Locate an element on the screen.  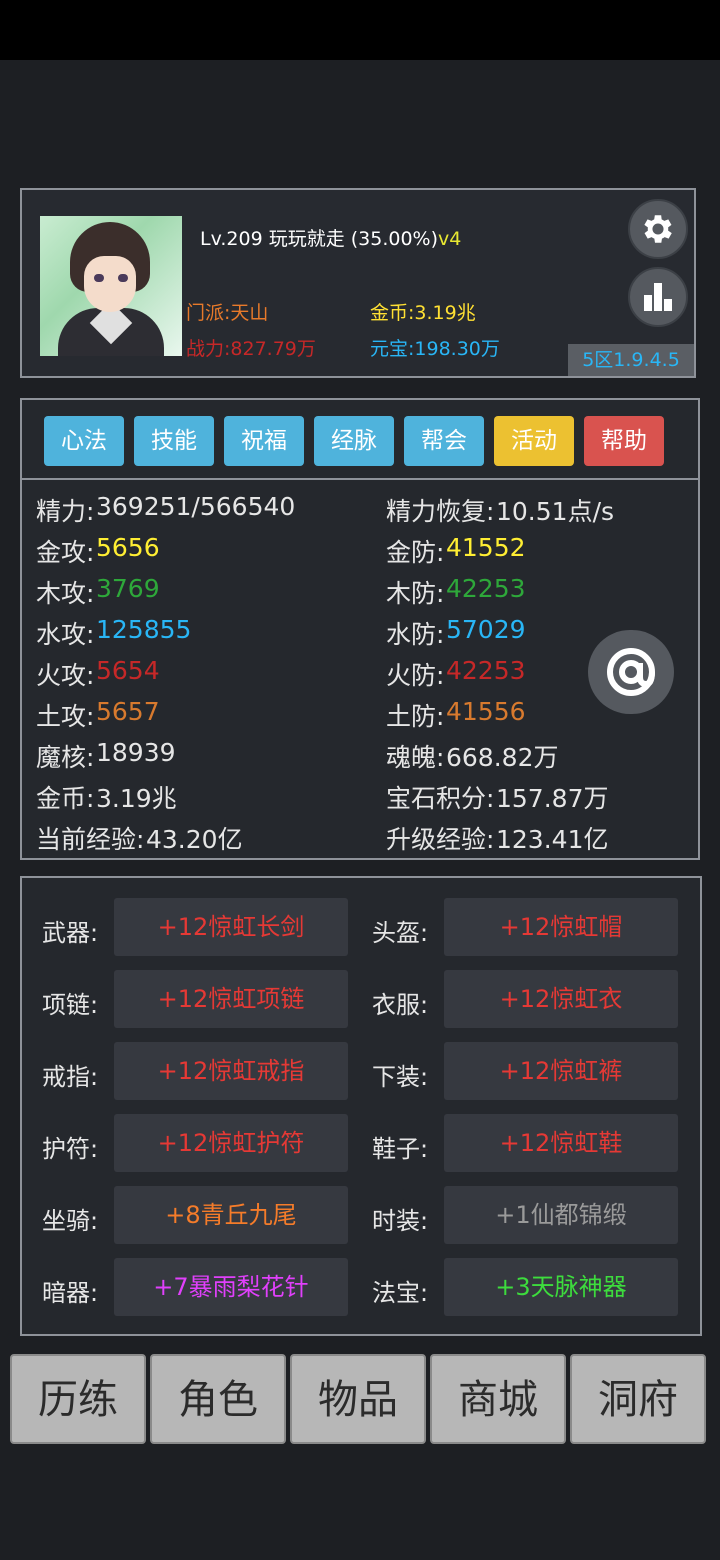
equipment-slot-label: 鞋子: is located at coordinates (400, 1149).